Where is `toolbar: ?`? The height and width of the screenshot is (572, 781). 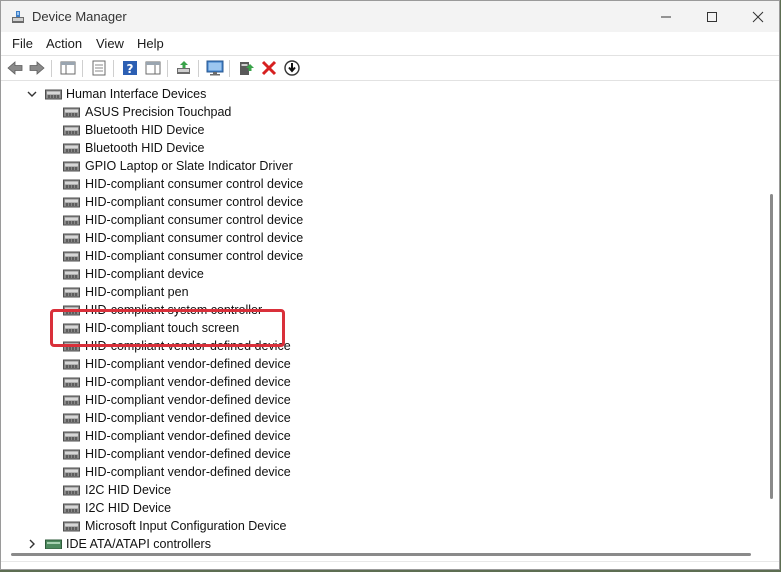
toolbar: ? is located at coordinates (390, 68).